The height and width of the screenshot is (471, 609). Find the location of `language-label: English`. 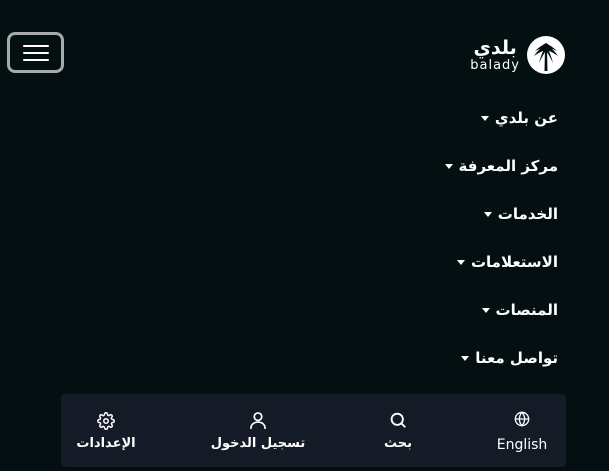

language-label: English is located at coordinates (522, 444).